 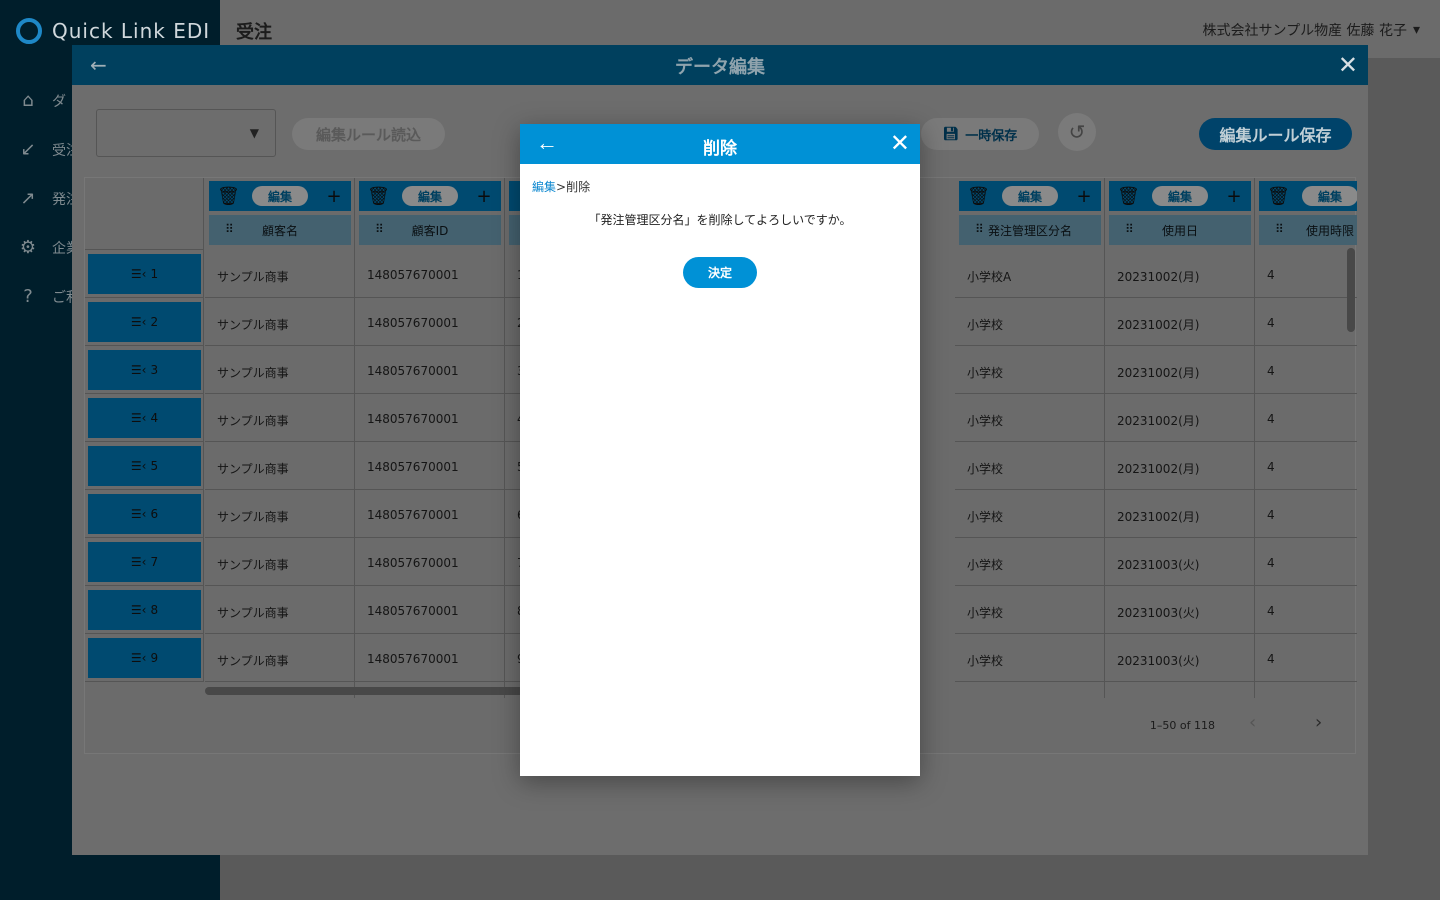 I want to click on row-menu-button: ☰‹ 2, so click(x=144, y=322).